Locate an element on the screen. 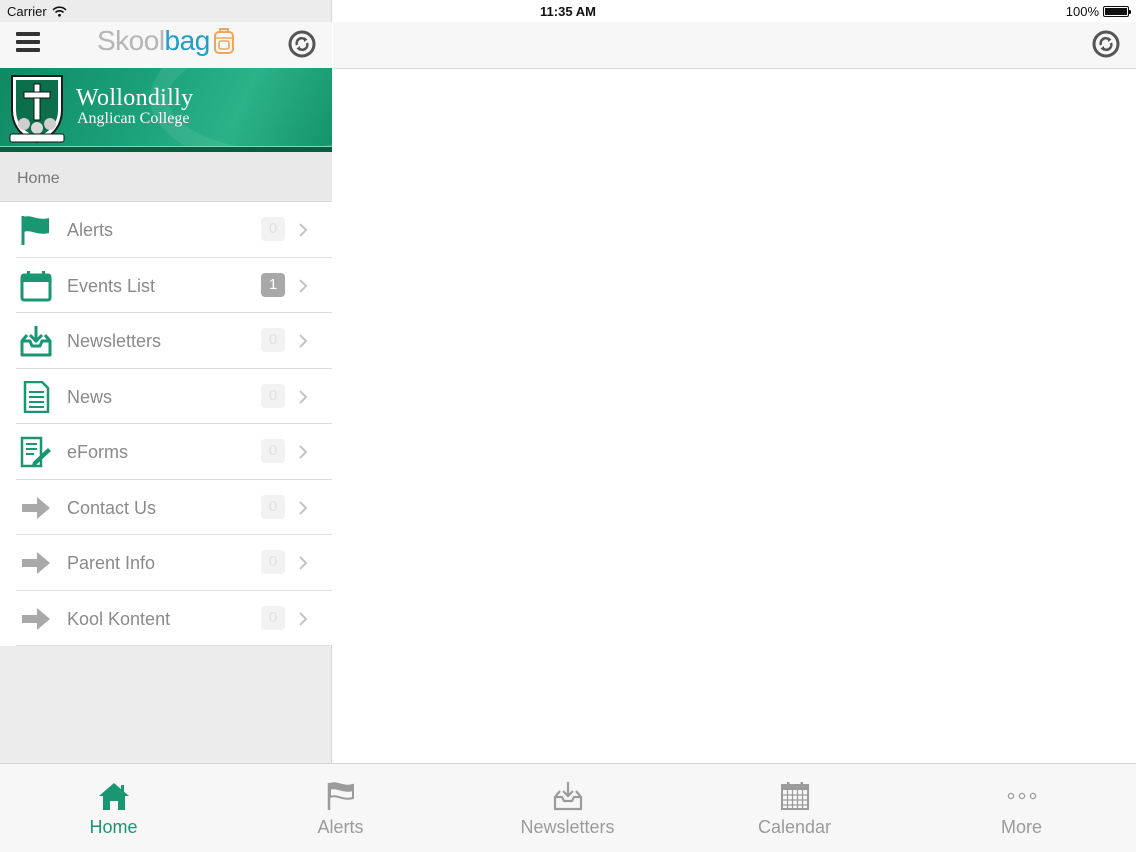  sidebar-topbar: Skool bag is located at coordinates (166, 45).